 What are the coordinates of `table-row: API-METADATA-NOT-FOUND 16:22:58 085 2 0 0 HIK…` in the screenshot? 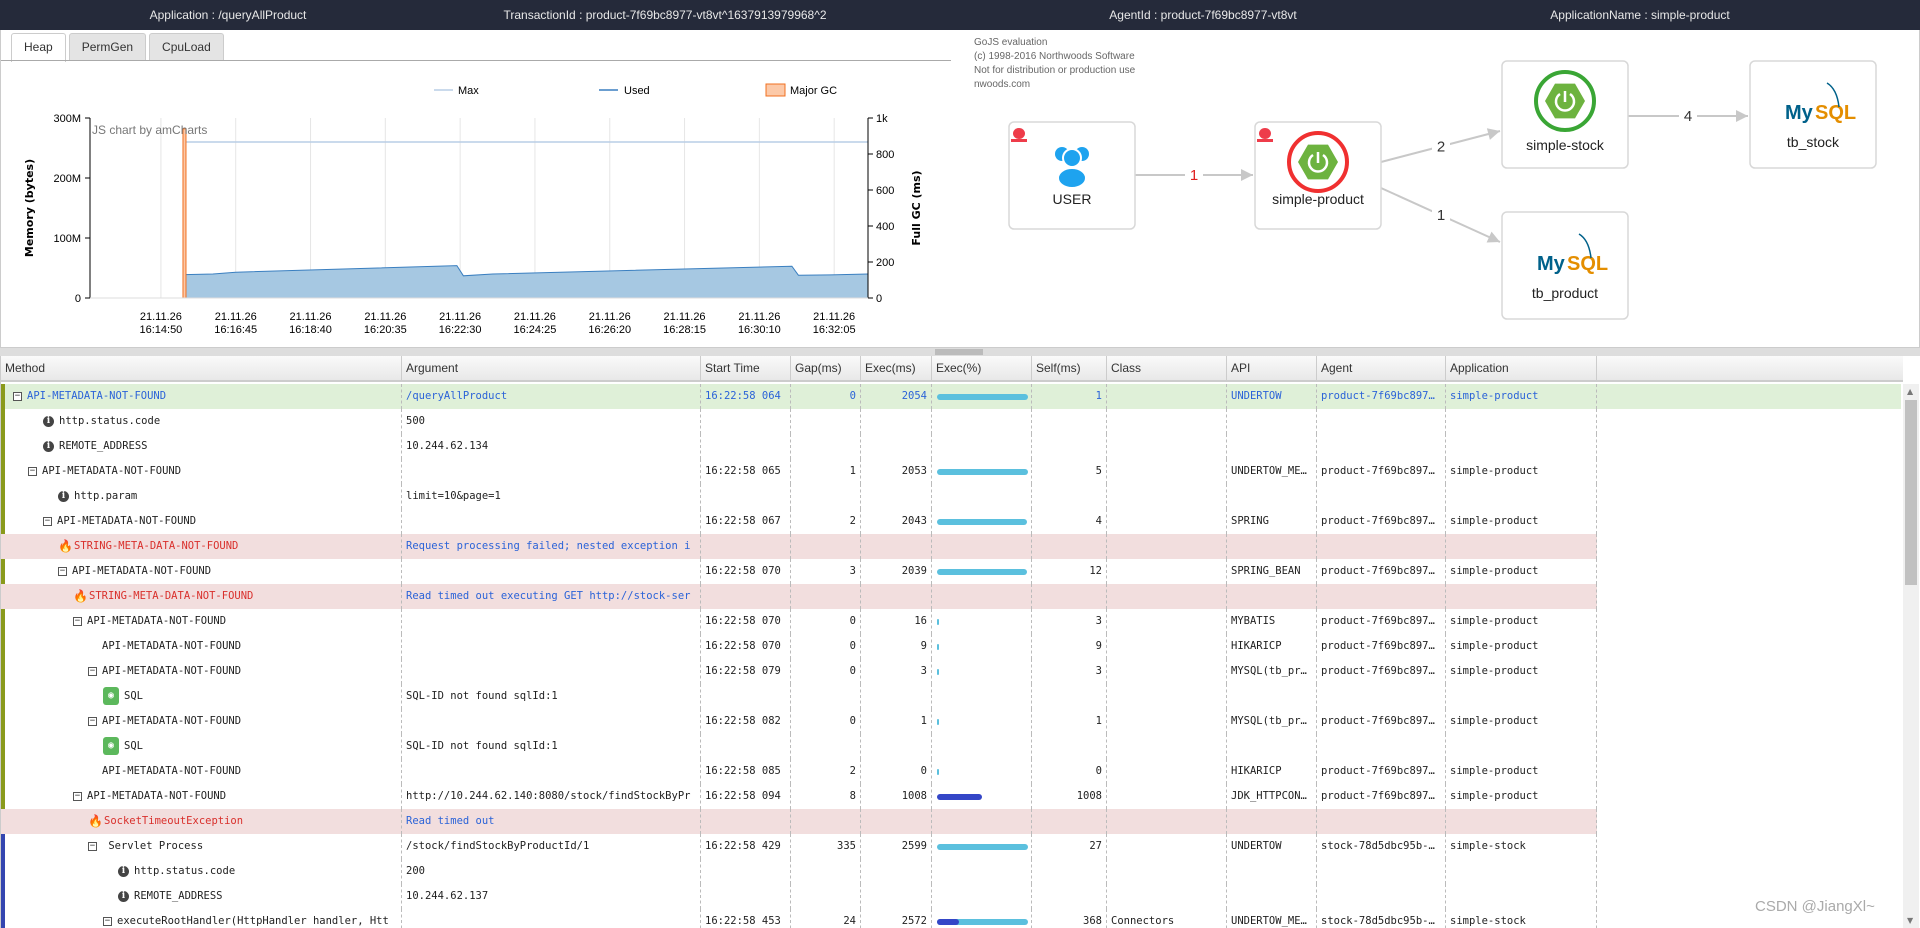 It's located at (951, 771).